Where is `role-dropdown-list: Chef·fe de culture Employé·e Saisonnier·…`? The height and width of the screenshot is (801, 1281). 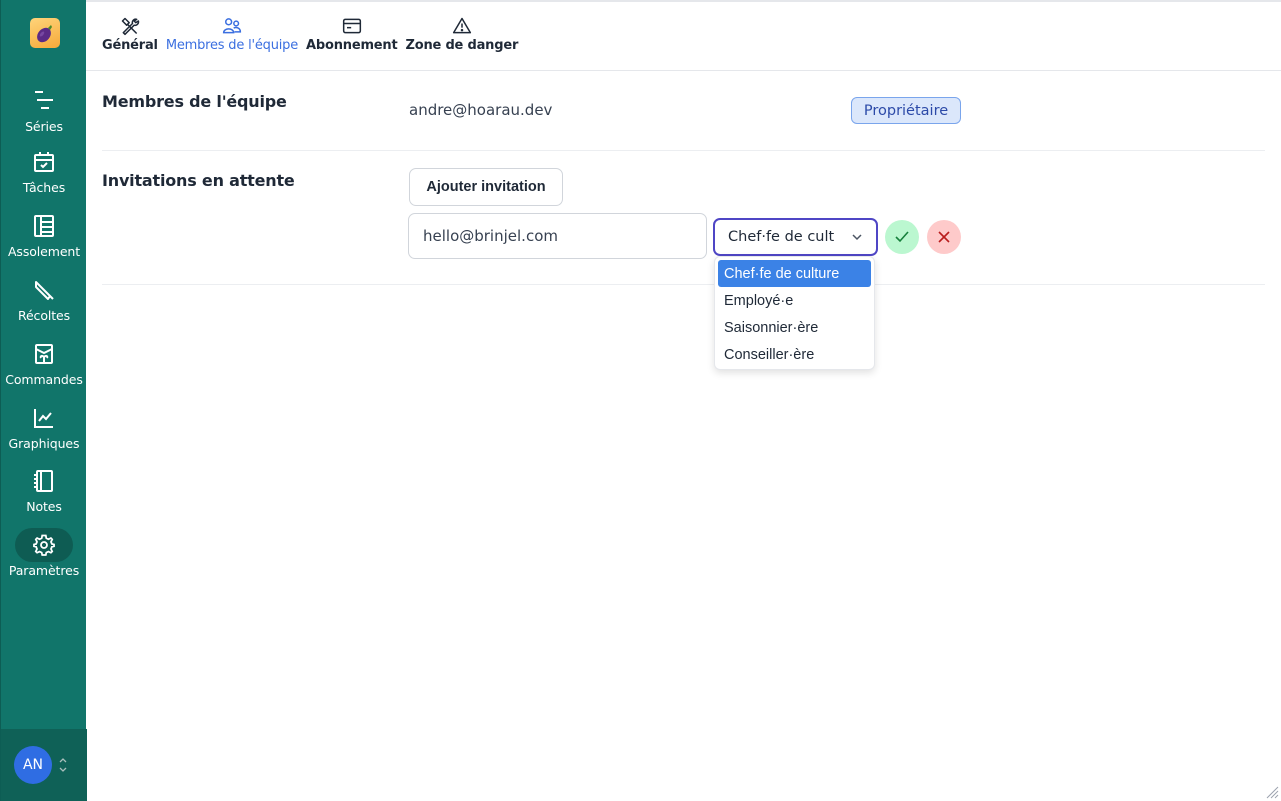
role-dropdown-list: Chef·fe de culture Employé·e Saisonnier·… is located at coordinates (794, 313).